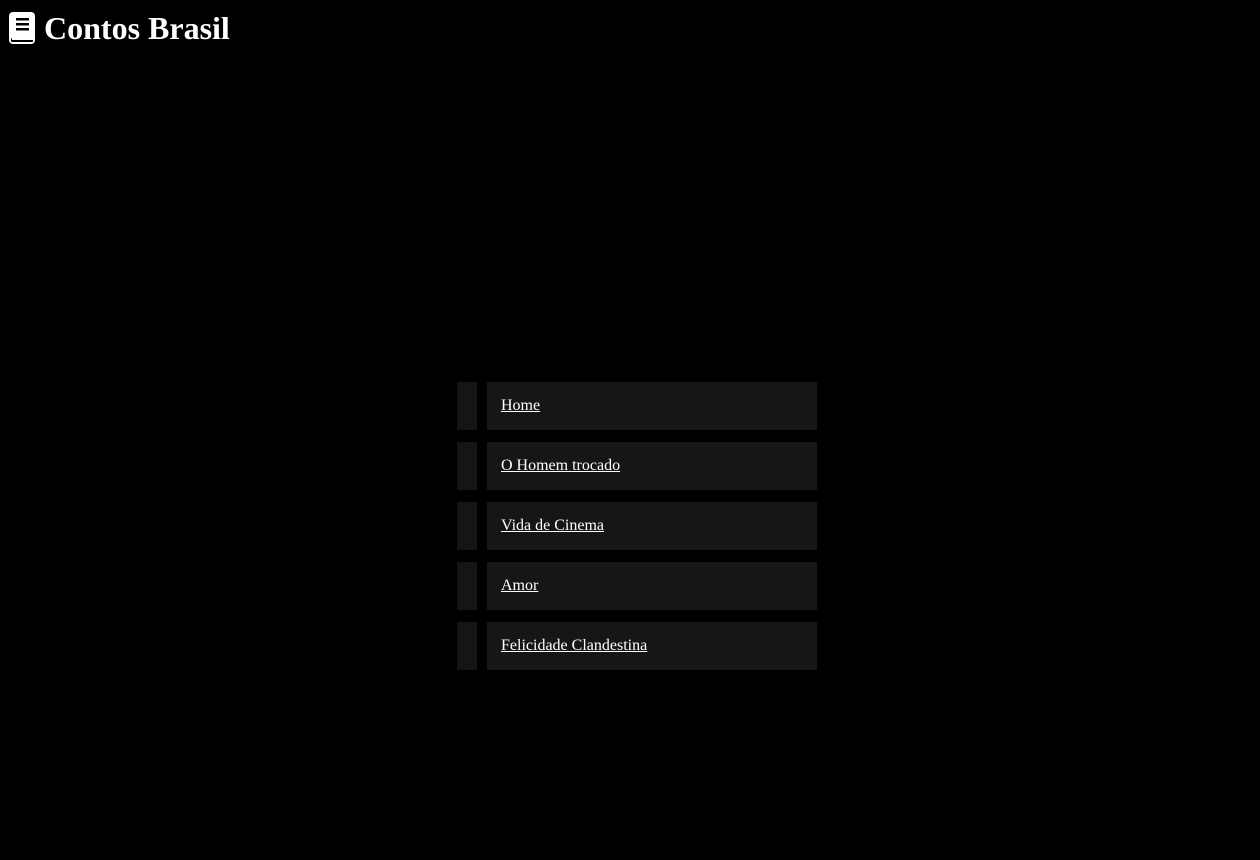 The width and height of the screenshot is (1260, 860). I want to click on menu-item-box: Vida de Cinema, so click(652, 526).